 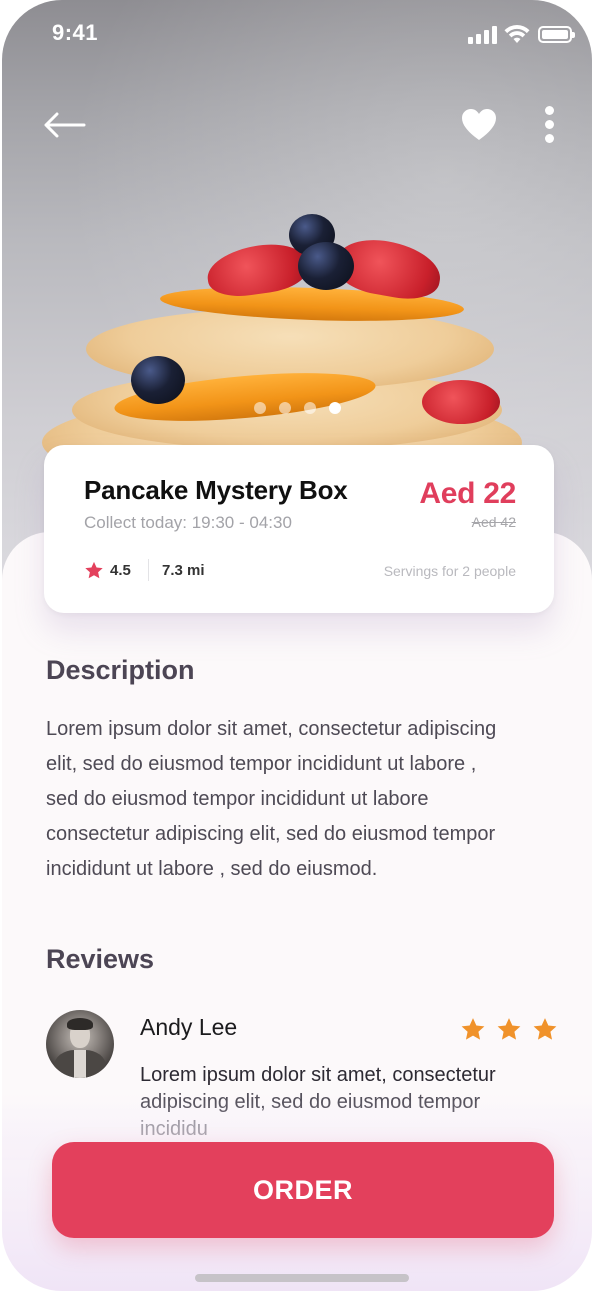 What do you see at coordinates (556, 34) in the screenshot?
I see `battery-icon` at bounding box center [556, 34].